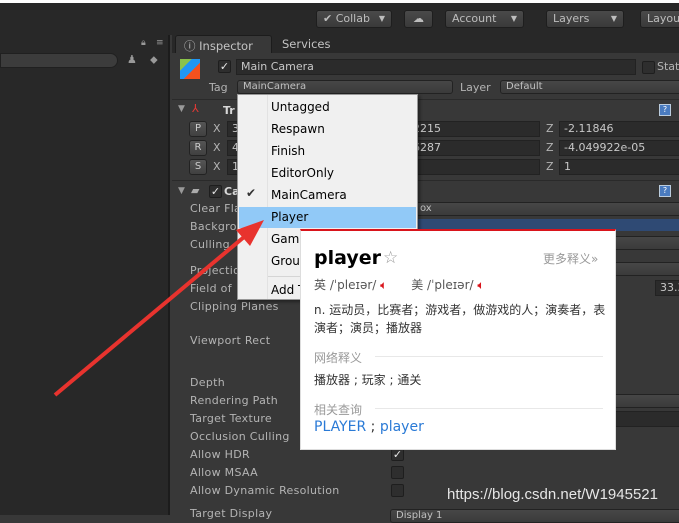  I want to click on related-links: PLAYER ; player, so click(369, 427).